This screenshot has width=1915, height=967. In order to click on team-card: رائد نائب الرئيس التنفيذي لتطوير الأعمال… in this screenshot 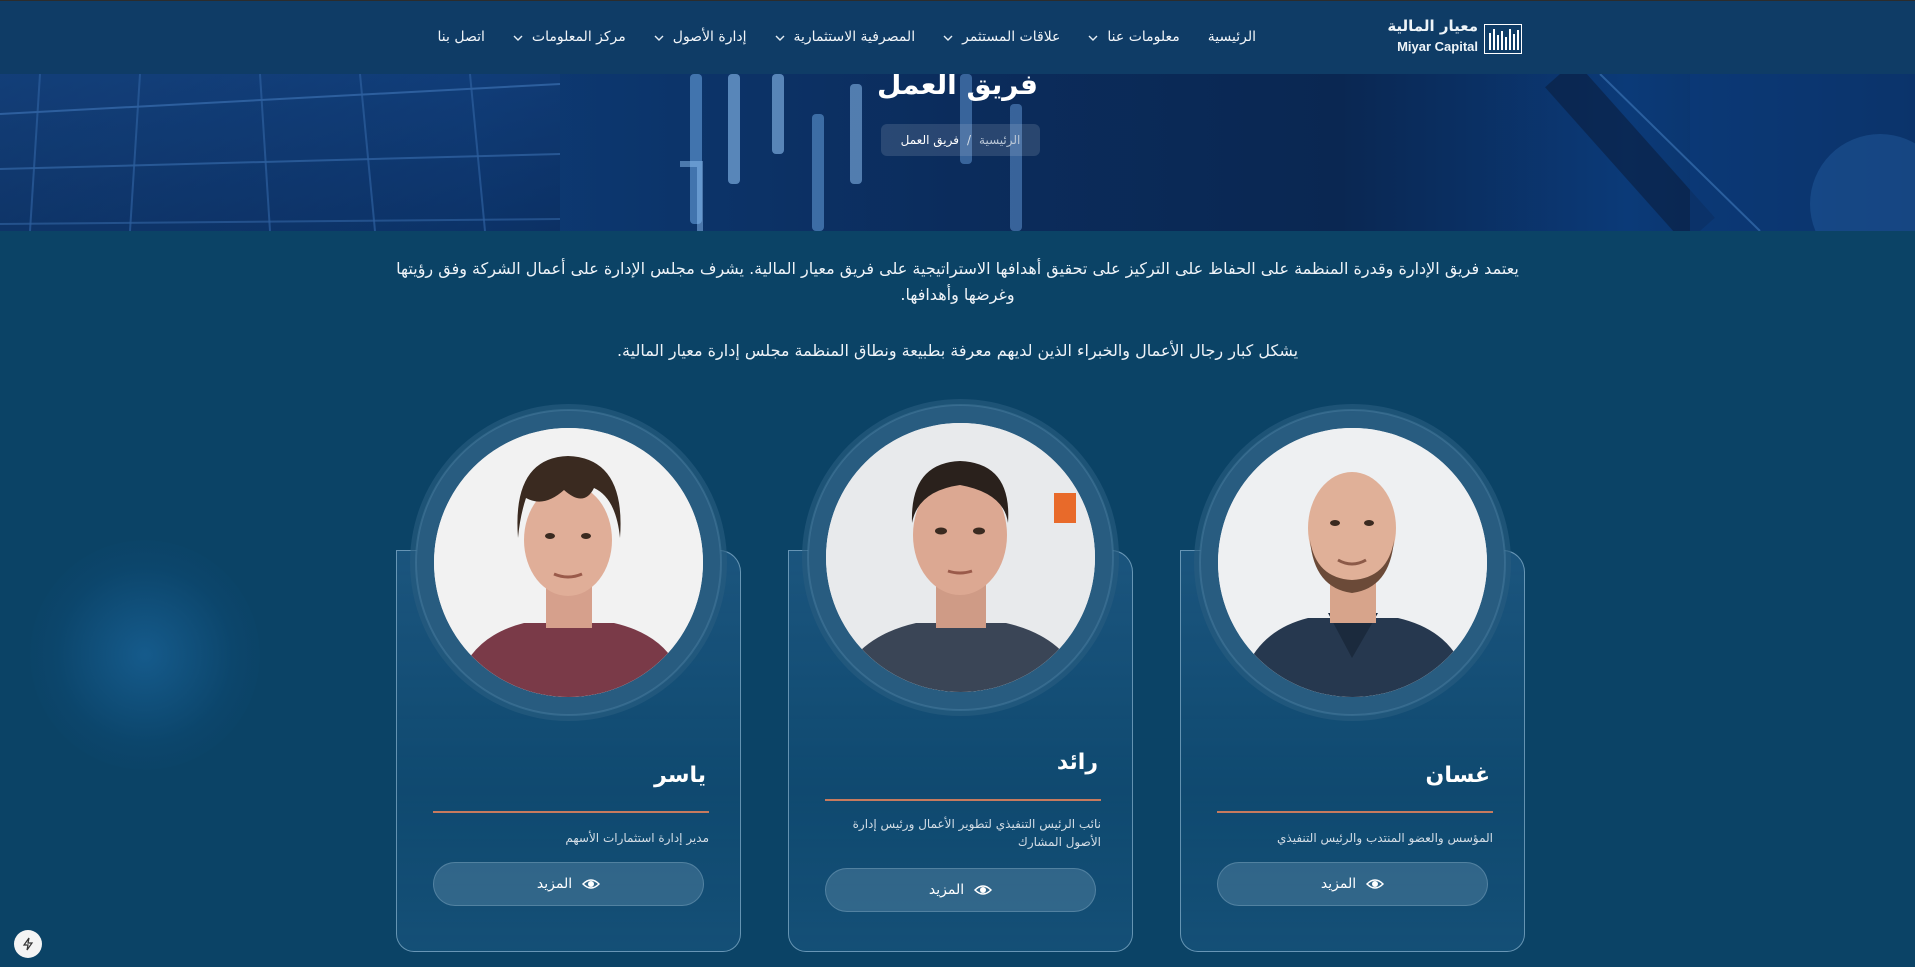, I will do `click(963, 679)`.